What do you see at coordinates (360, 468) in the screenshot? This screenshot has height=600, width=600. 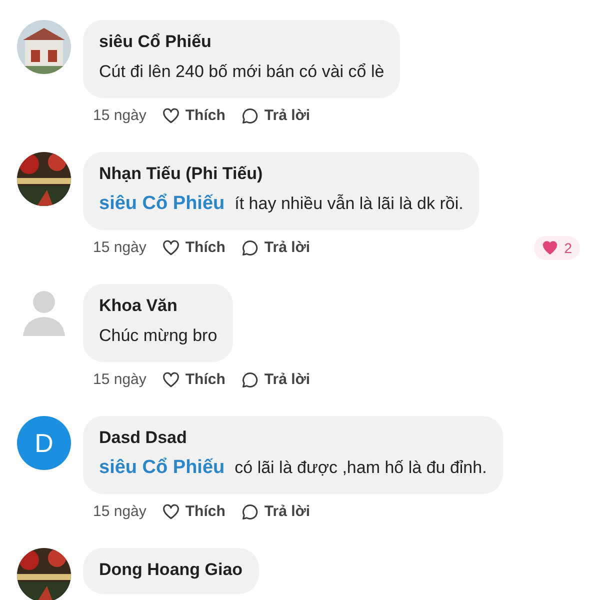 I see `comment-text: có lãi là được ,ham hố là đu đỉnh.` at bounding box center [360, 468].